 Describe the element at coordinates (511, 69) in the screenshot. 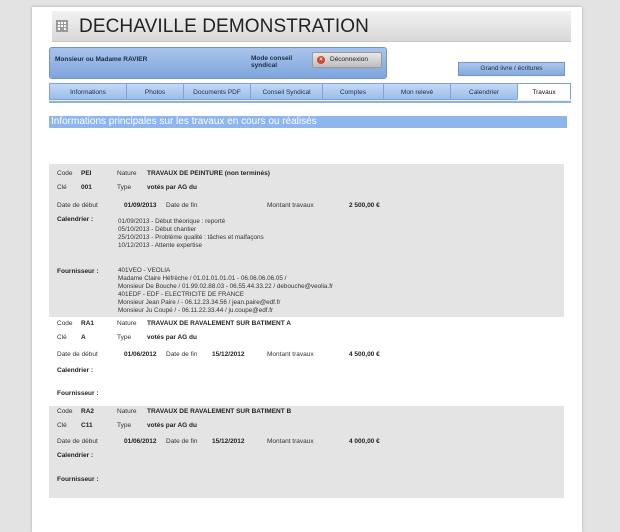

I see `ledger-button: Grand livre / écritures` at that location.